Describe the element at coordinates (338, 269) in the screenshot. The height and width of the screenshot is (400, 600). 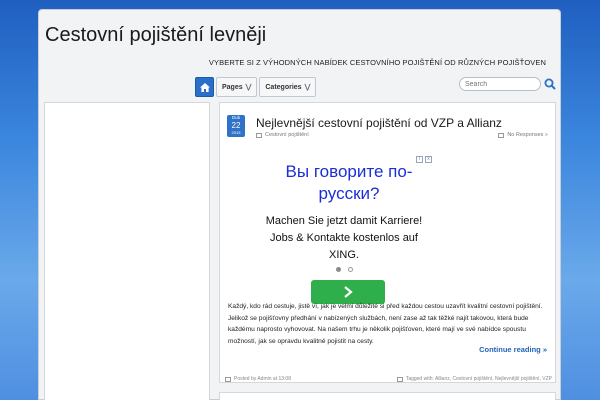
I see `carousel-dot-active` at that location.